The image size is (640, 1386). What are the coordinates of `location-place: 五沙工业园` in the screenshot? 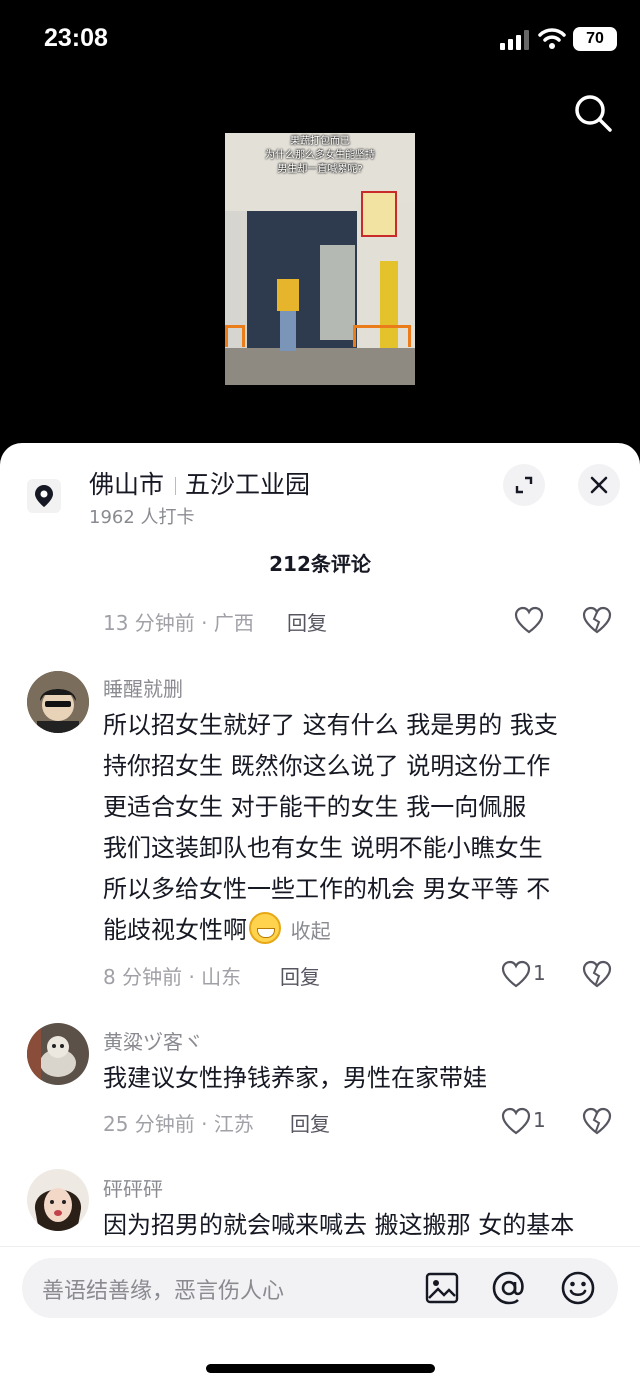 It's located at (248, 484).